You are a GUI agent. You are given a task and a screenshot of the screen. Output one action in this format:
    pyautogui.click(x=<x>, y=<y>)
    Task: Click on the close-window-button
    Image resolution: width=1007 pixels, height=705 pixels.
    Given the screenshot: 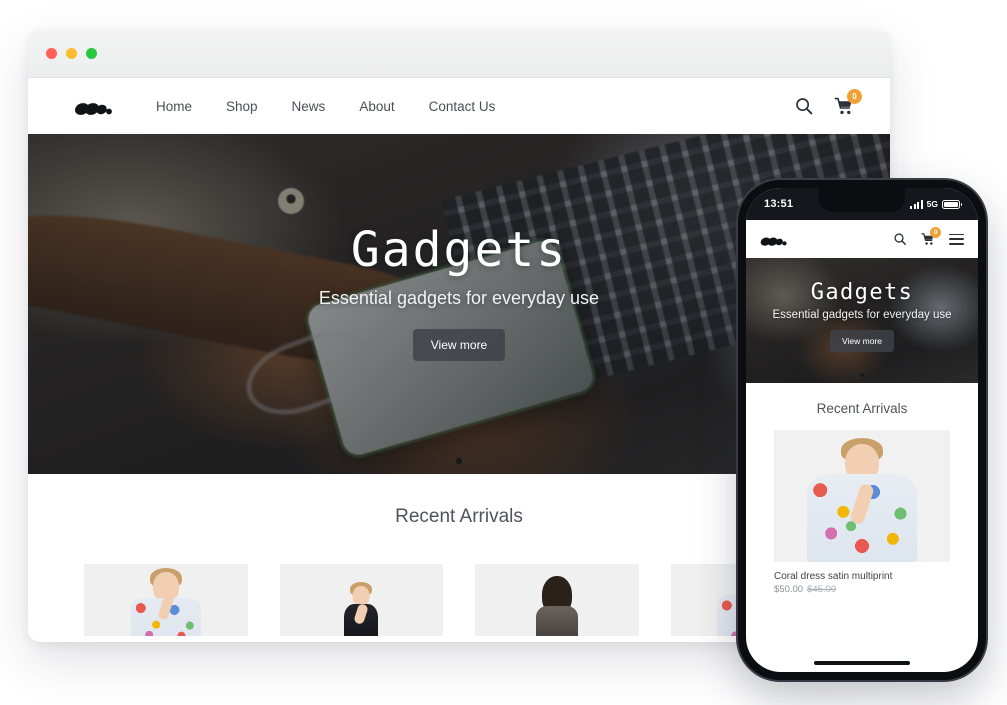 What is the action you would take?
    pyautogui.click(x=51, y=53)
    